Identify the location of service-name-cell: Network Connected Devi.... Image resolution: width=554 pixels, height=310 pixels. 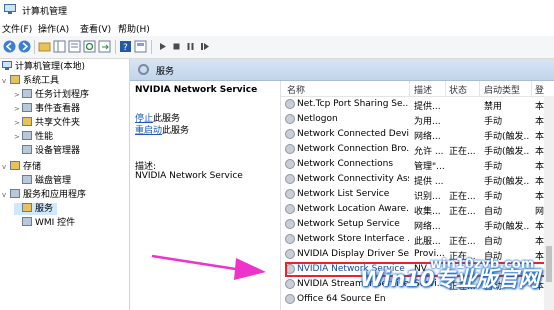
(353, 134).